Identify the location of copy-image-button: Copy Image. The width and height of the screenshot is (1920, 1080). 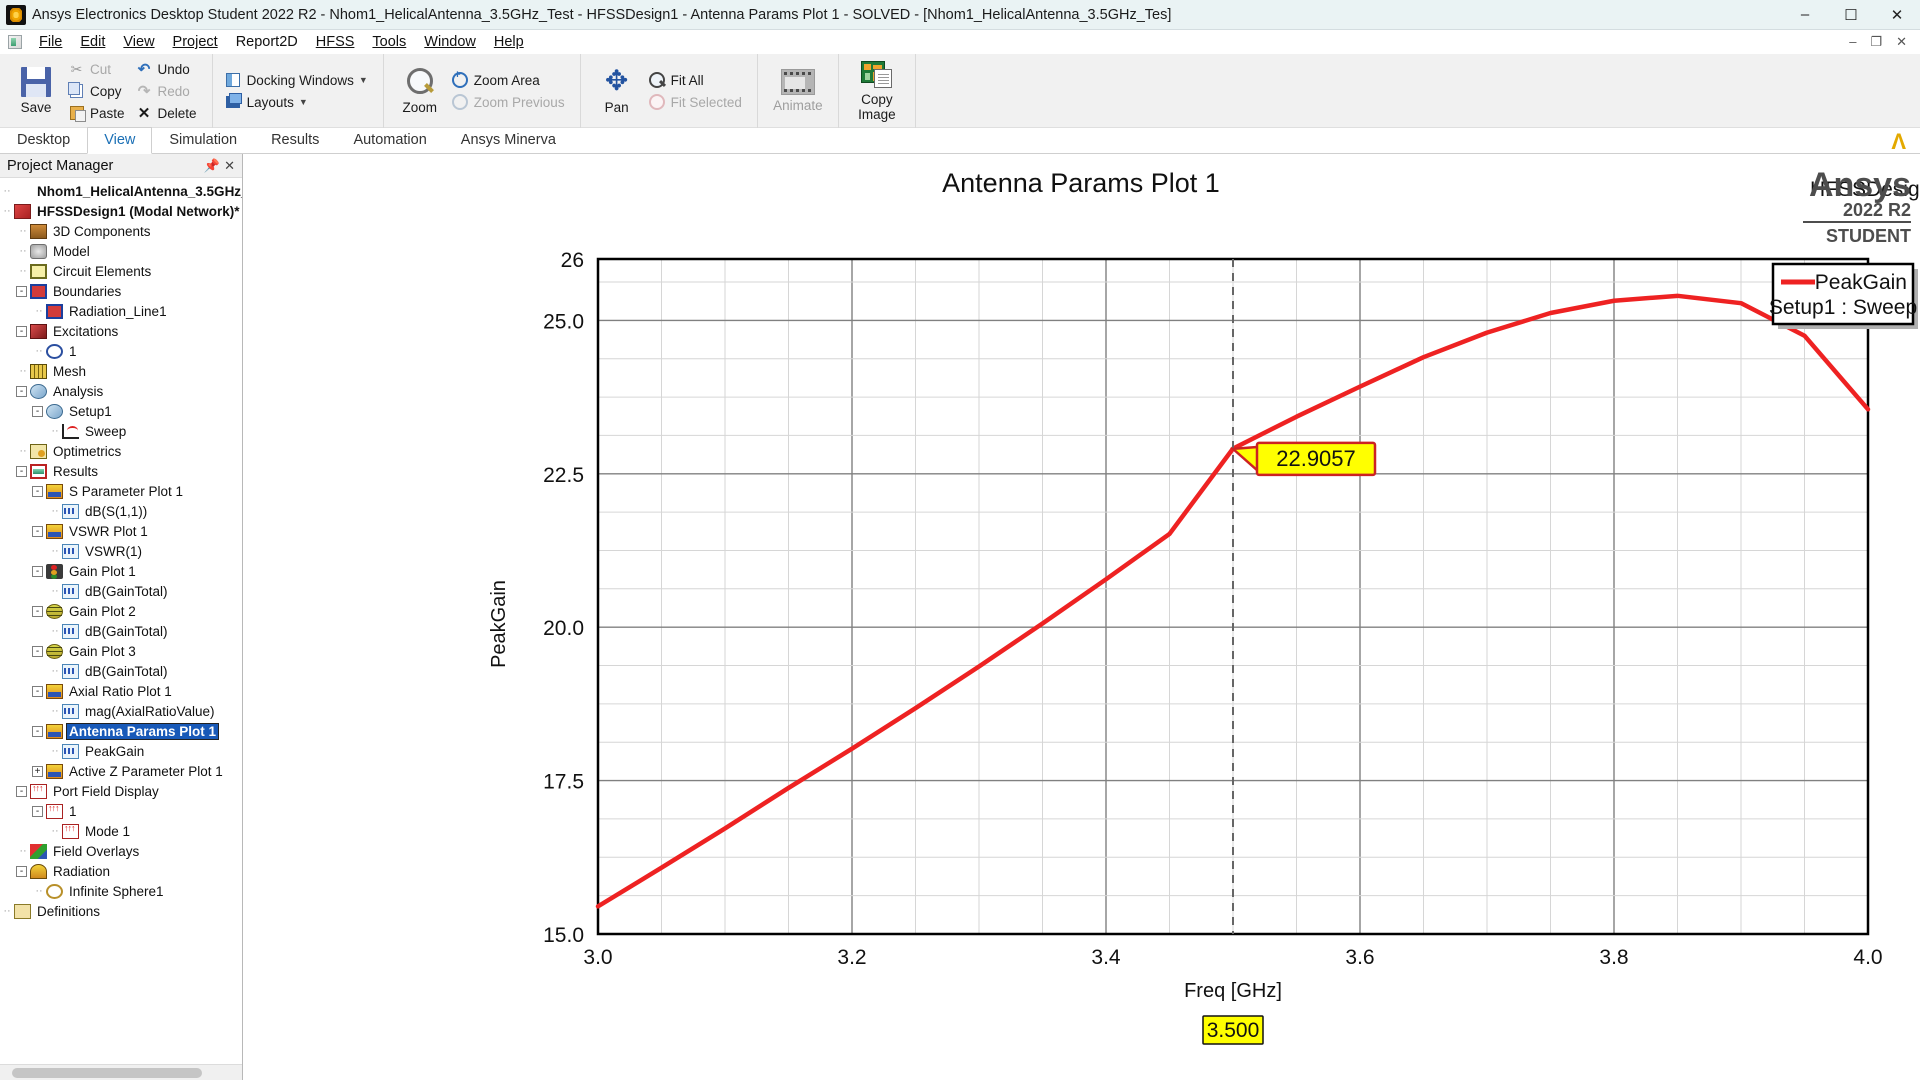
(877, 91).